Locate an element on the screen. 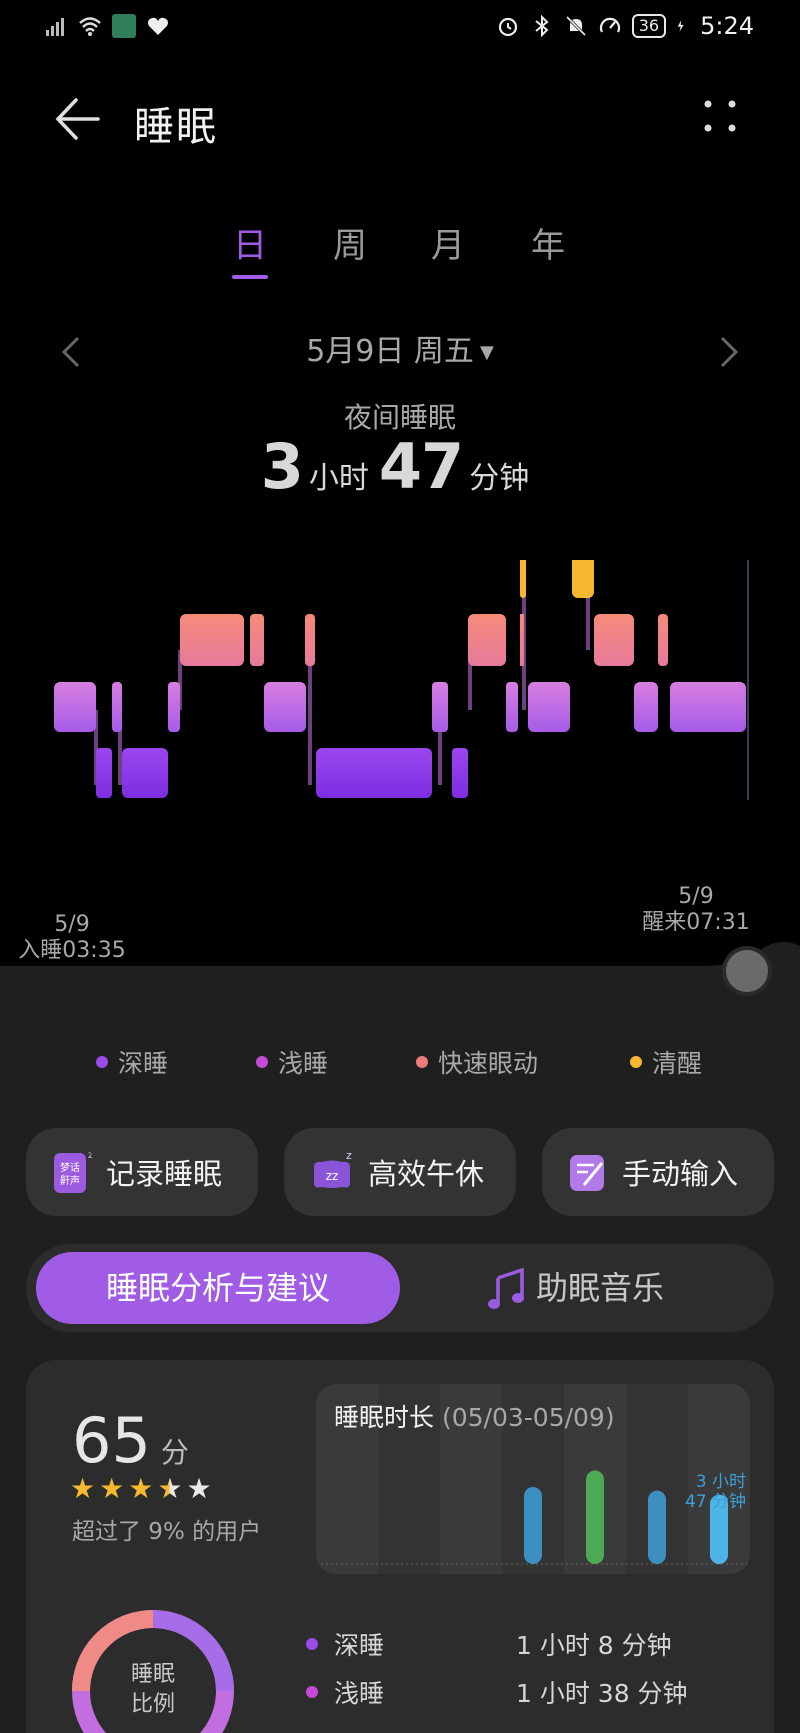 This screenshot has width=800, height=1733. date-dropdown: 5月9日 周五 ▼ is located at coordinates (400, 348).